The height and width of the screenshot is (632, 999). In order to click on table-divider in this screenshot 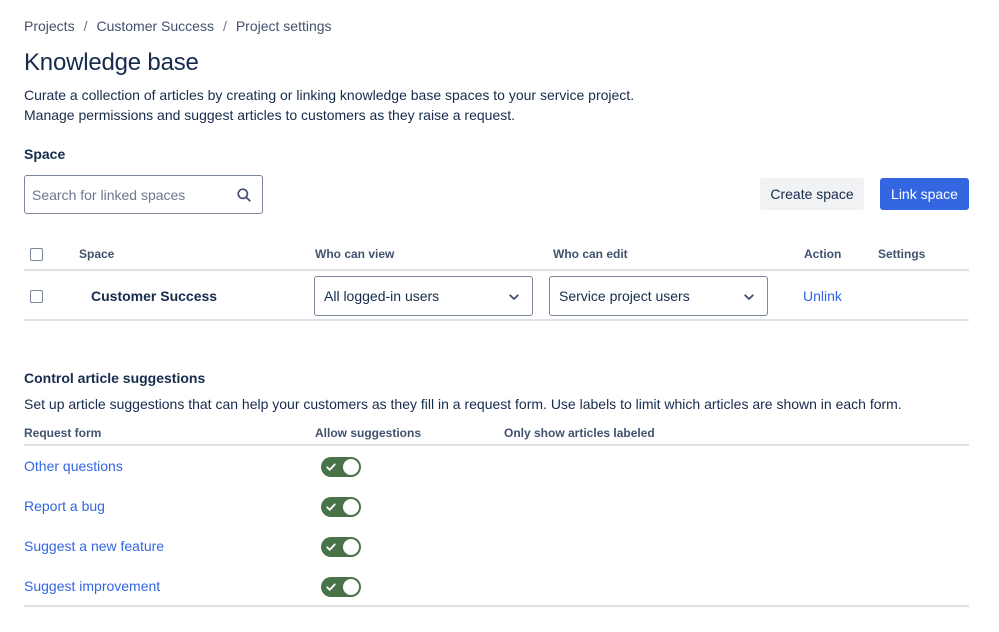, I will do `click(496, 606)`.